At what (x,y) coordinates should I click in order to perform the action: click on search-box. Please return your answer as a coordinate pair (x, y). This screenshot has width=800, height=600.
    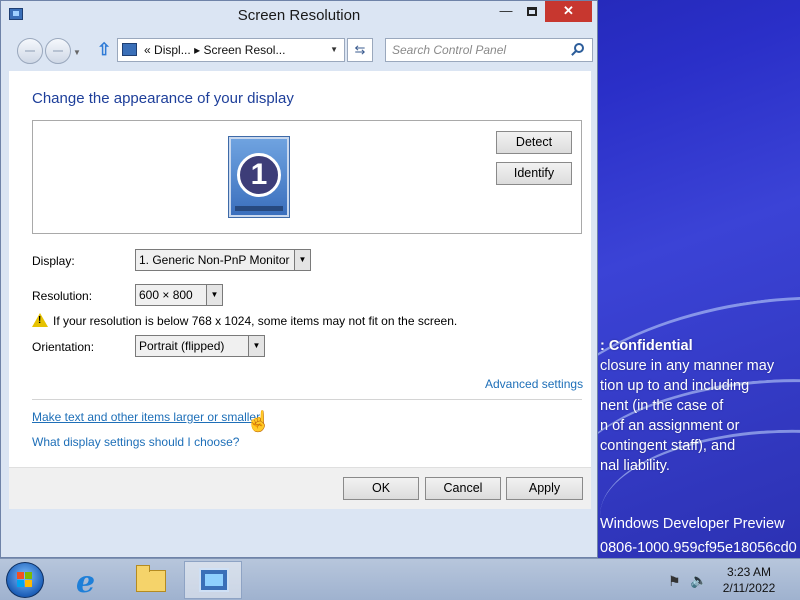
    Looking at the image, I should click on (489, 50).